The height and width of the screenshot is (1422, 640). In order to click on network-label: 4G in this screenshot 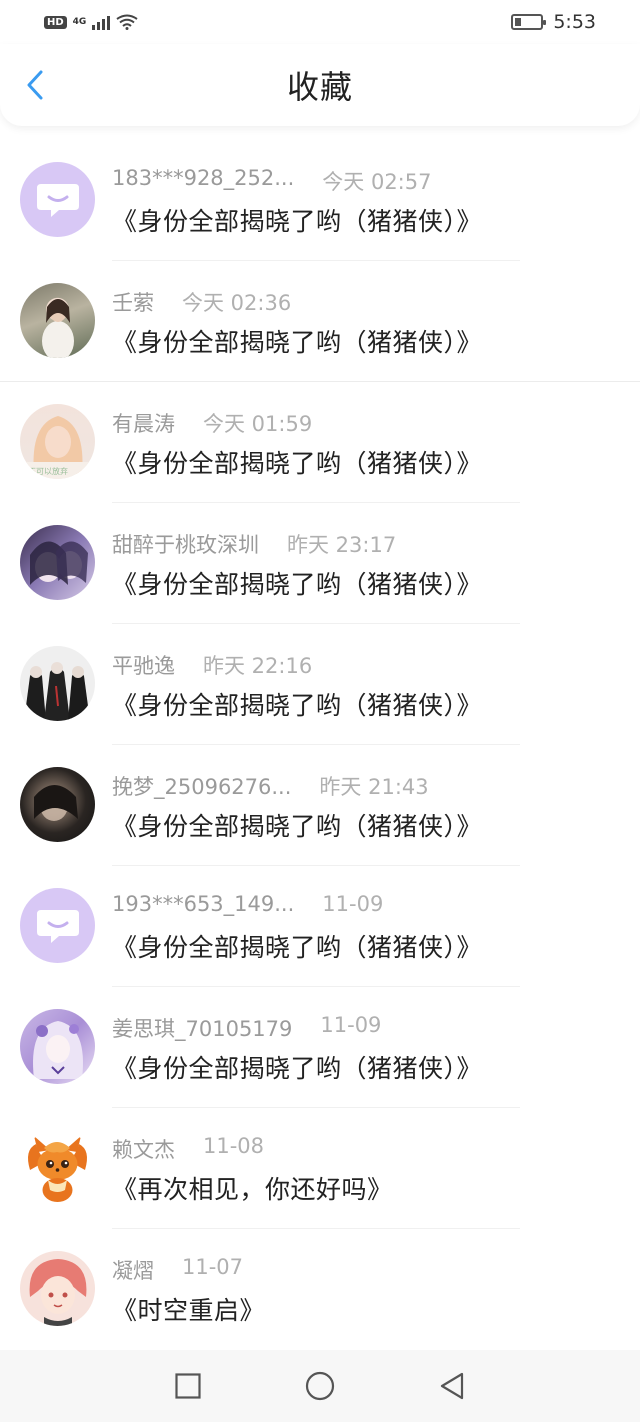, I will do `click(79, 21)`.